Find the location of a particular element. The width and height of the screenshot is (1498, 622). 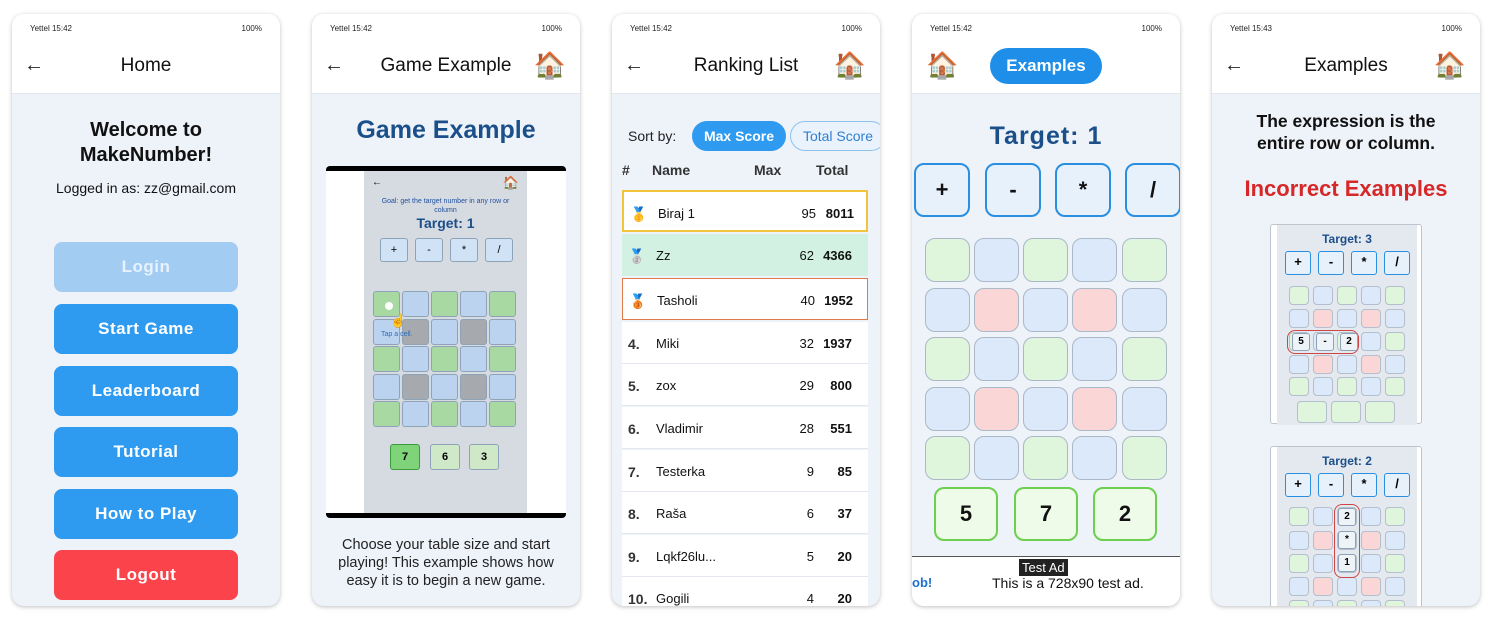

expression-cell: 2 is located at coordinates (1347, 517).